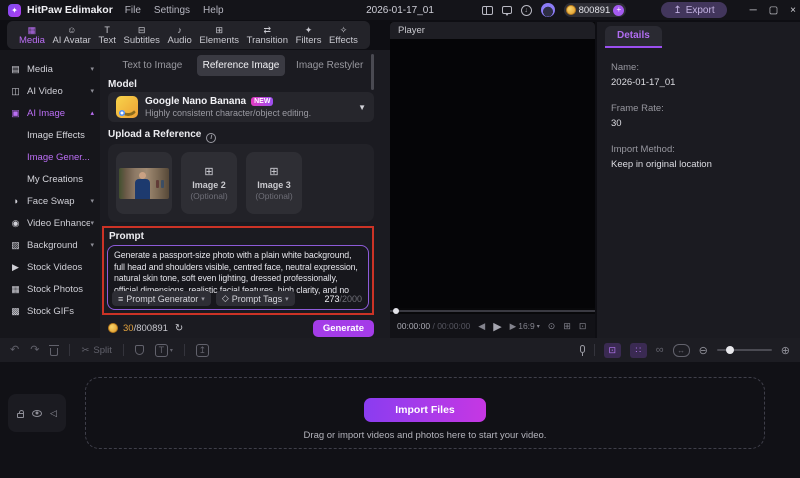 The image size is (800, 478). What do you see at coordinates (582, 350) in the screenshot?
I see `microphone-icon` at bounding box center [582, 350].